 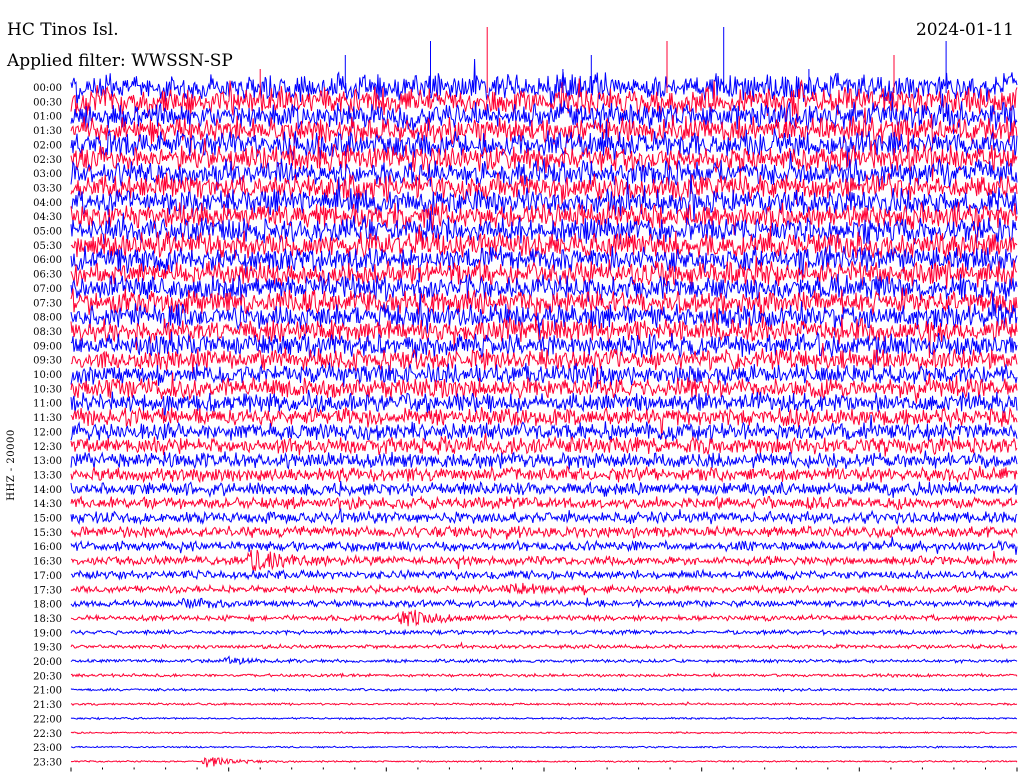 I want to click on row-label: 01:00, so click(x=47, y=117).